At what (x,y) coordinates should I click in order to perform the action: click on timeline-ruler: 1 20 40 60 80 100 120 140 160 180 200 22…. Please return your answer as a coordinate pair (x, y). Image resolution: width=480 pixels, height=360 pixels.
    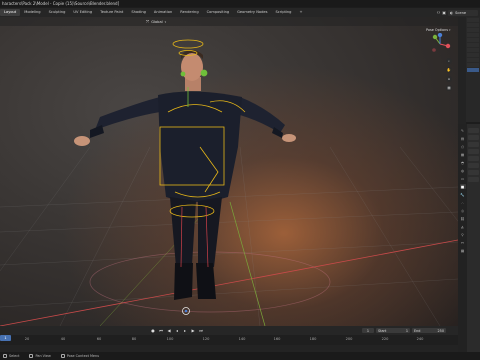
    Looking at the image, I should click on (229, 340).